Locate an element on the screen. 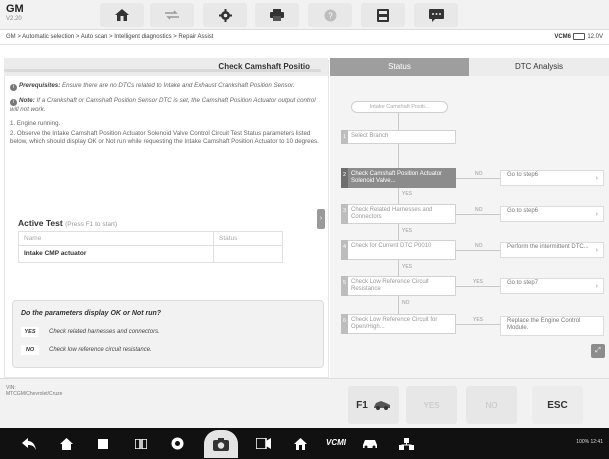 This screenshot has height=459, width=609. back-button is located at coordinates (29, 443).